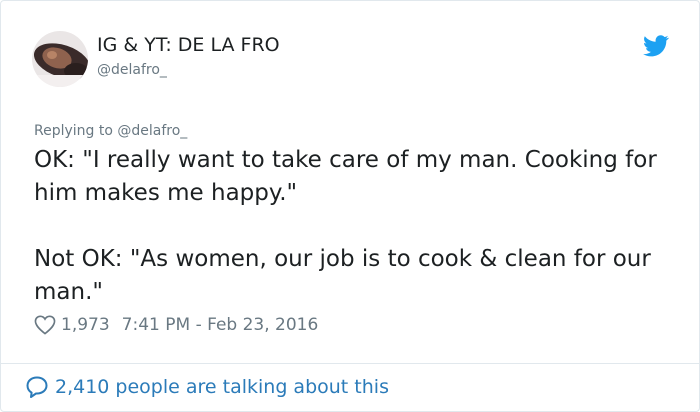 The image size is (700, 412). I want to click on avatar, so click(60, 59).